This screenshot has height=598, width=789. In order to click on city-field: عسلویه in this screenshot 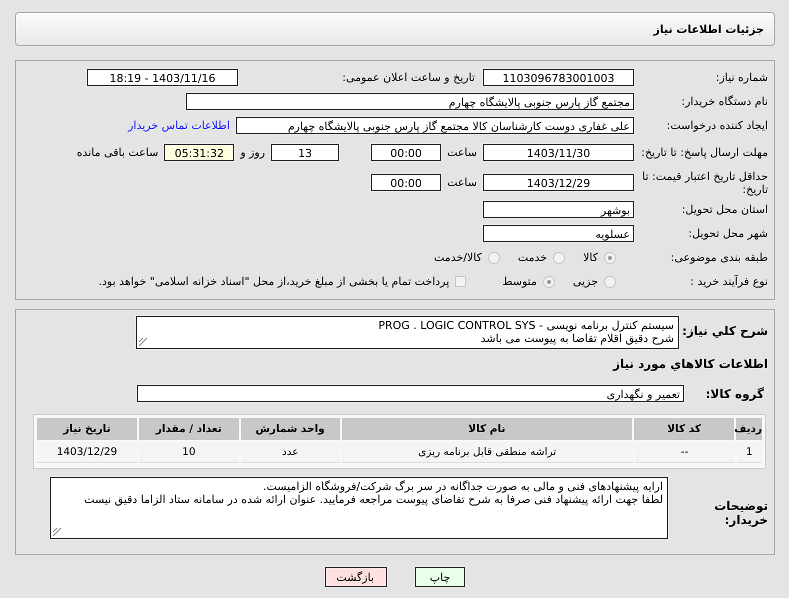, I will do `click(558, 233)`.